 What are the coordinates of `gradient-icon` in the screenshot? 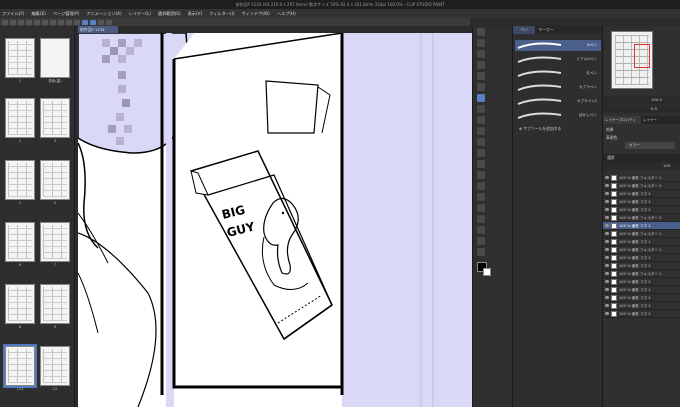 It's located at (481, 186).